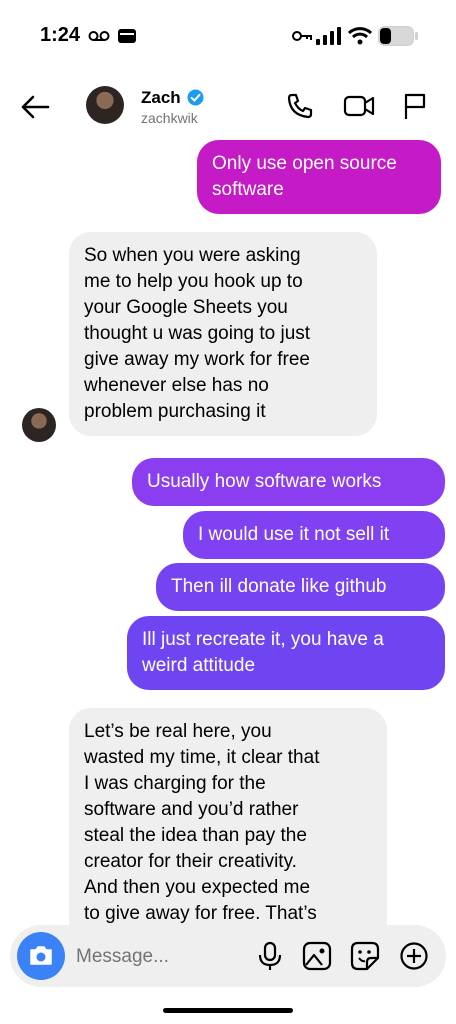  I want to click on wallet-icon, so click(127, 36).